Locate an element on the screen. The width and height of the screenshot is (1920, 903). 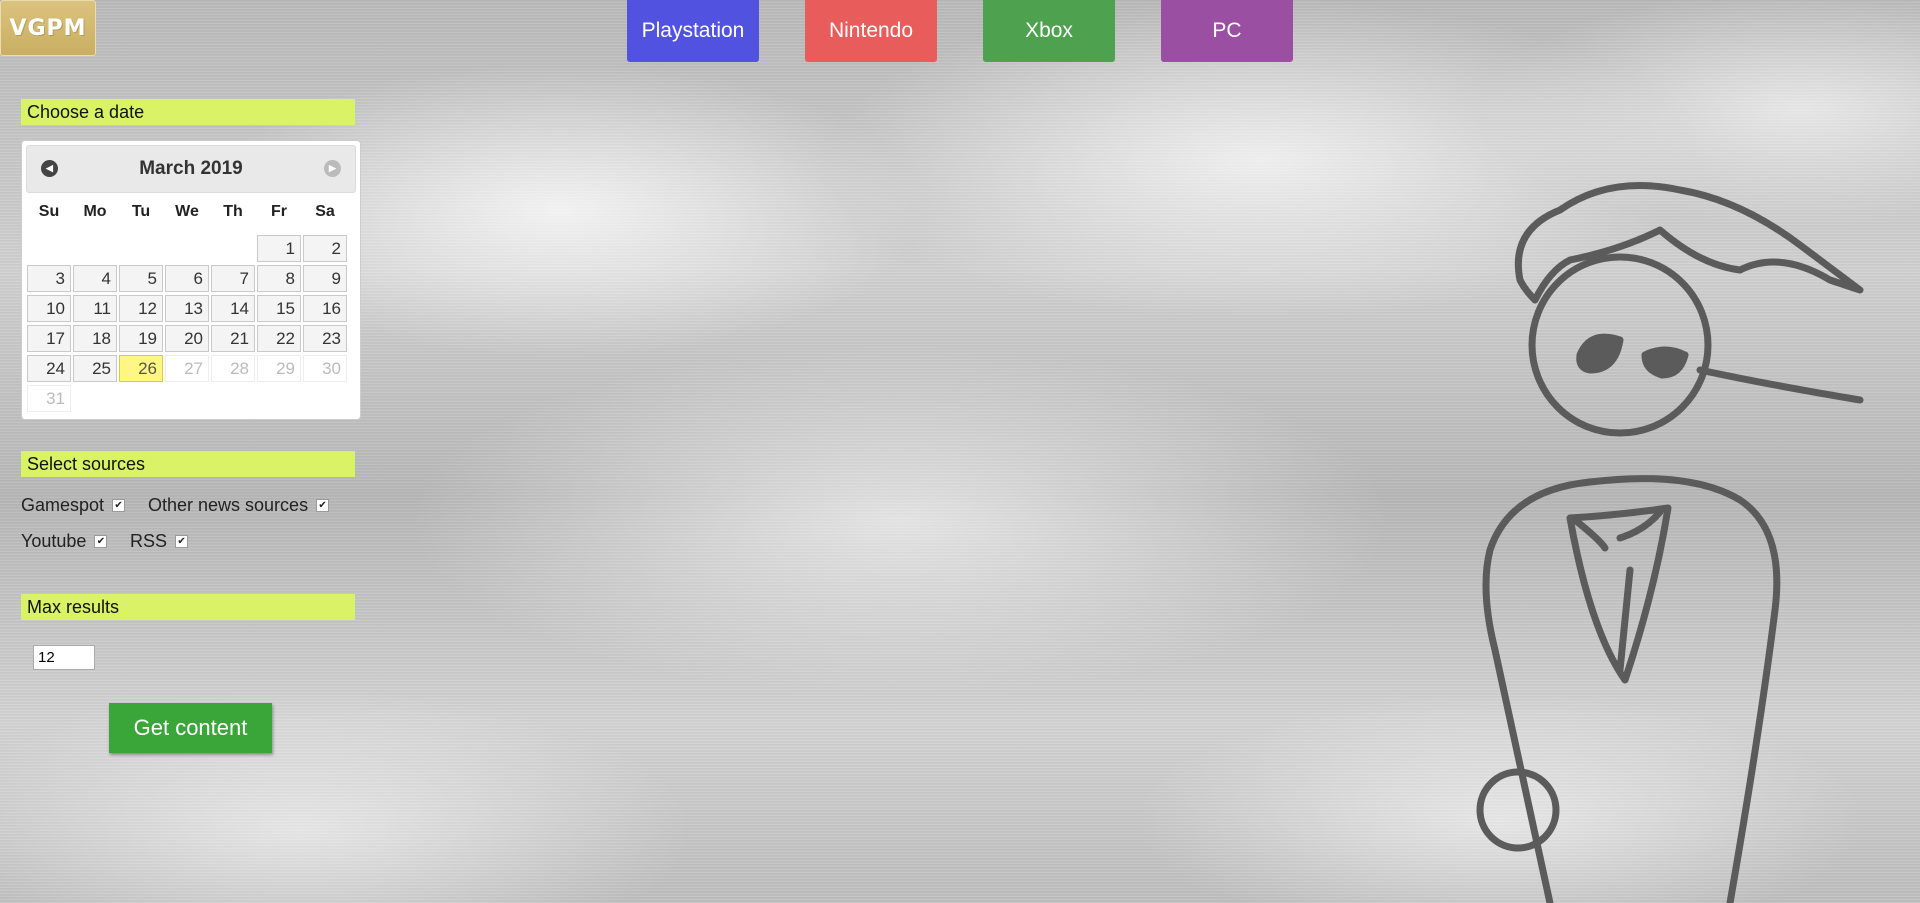
calendar-week-row: 12 is located at coordinates (191, 250).